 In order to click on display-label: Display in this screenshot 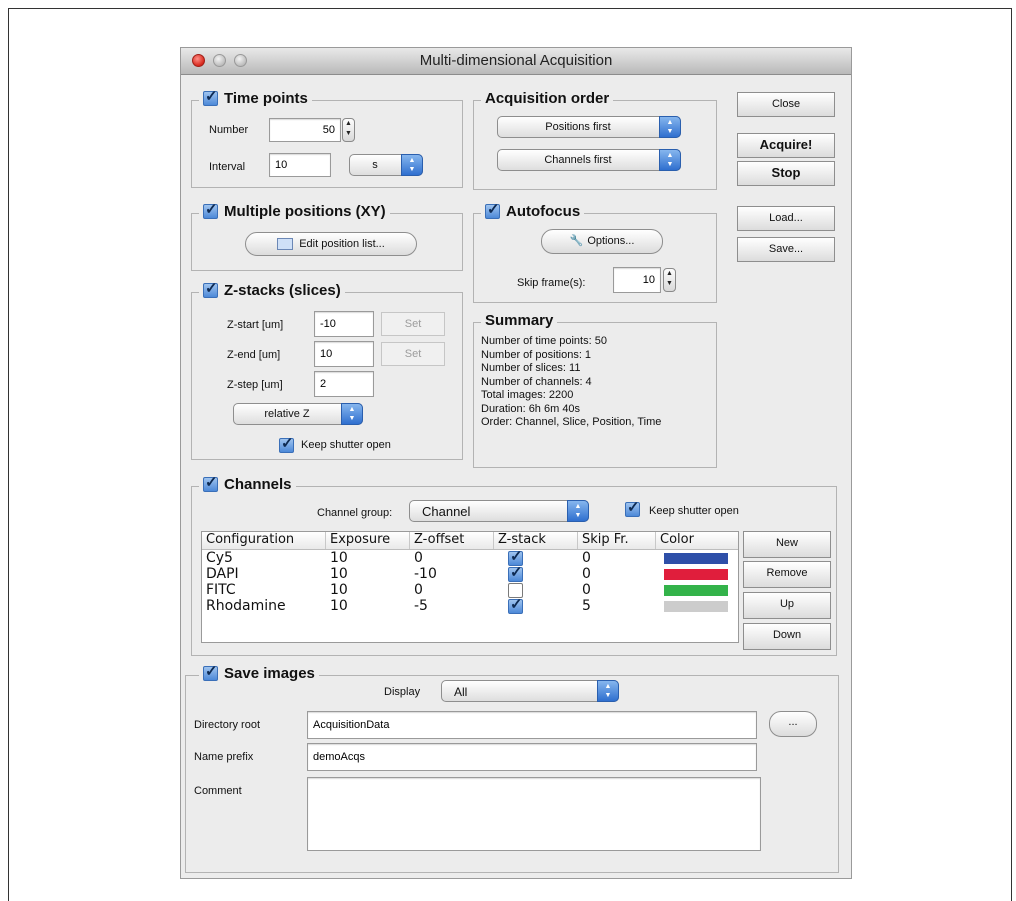, I will do `click(402, 692)`.